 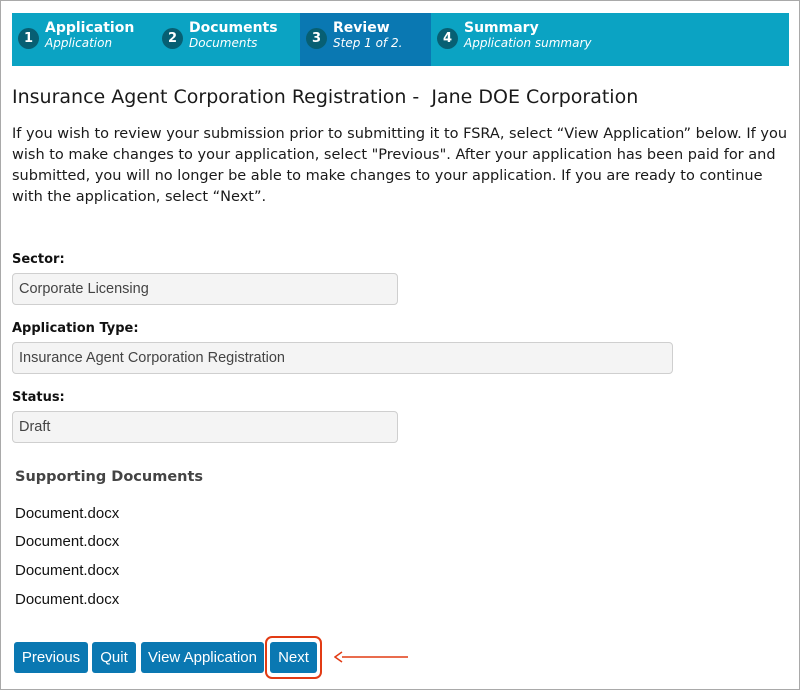 I want to click on step-subtitle: Application, so click(x=79, y=43).